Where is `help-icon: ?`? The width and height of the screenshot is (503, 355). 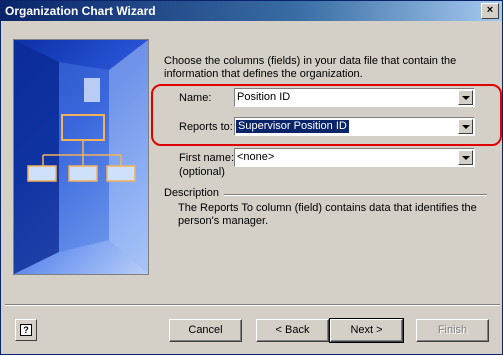 help-icon: ? is located at coordinates (26, 330).